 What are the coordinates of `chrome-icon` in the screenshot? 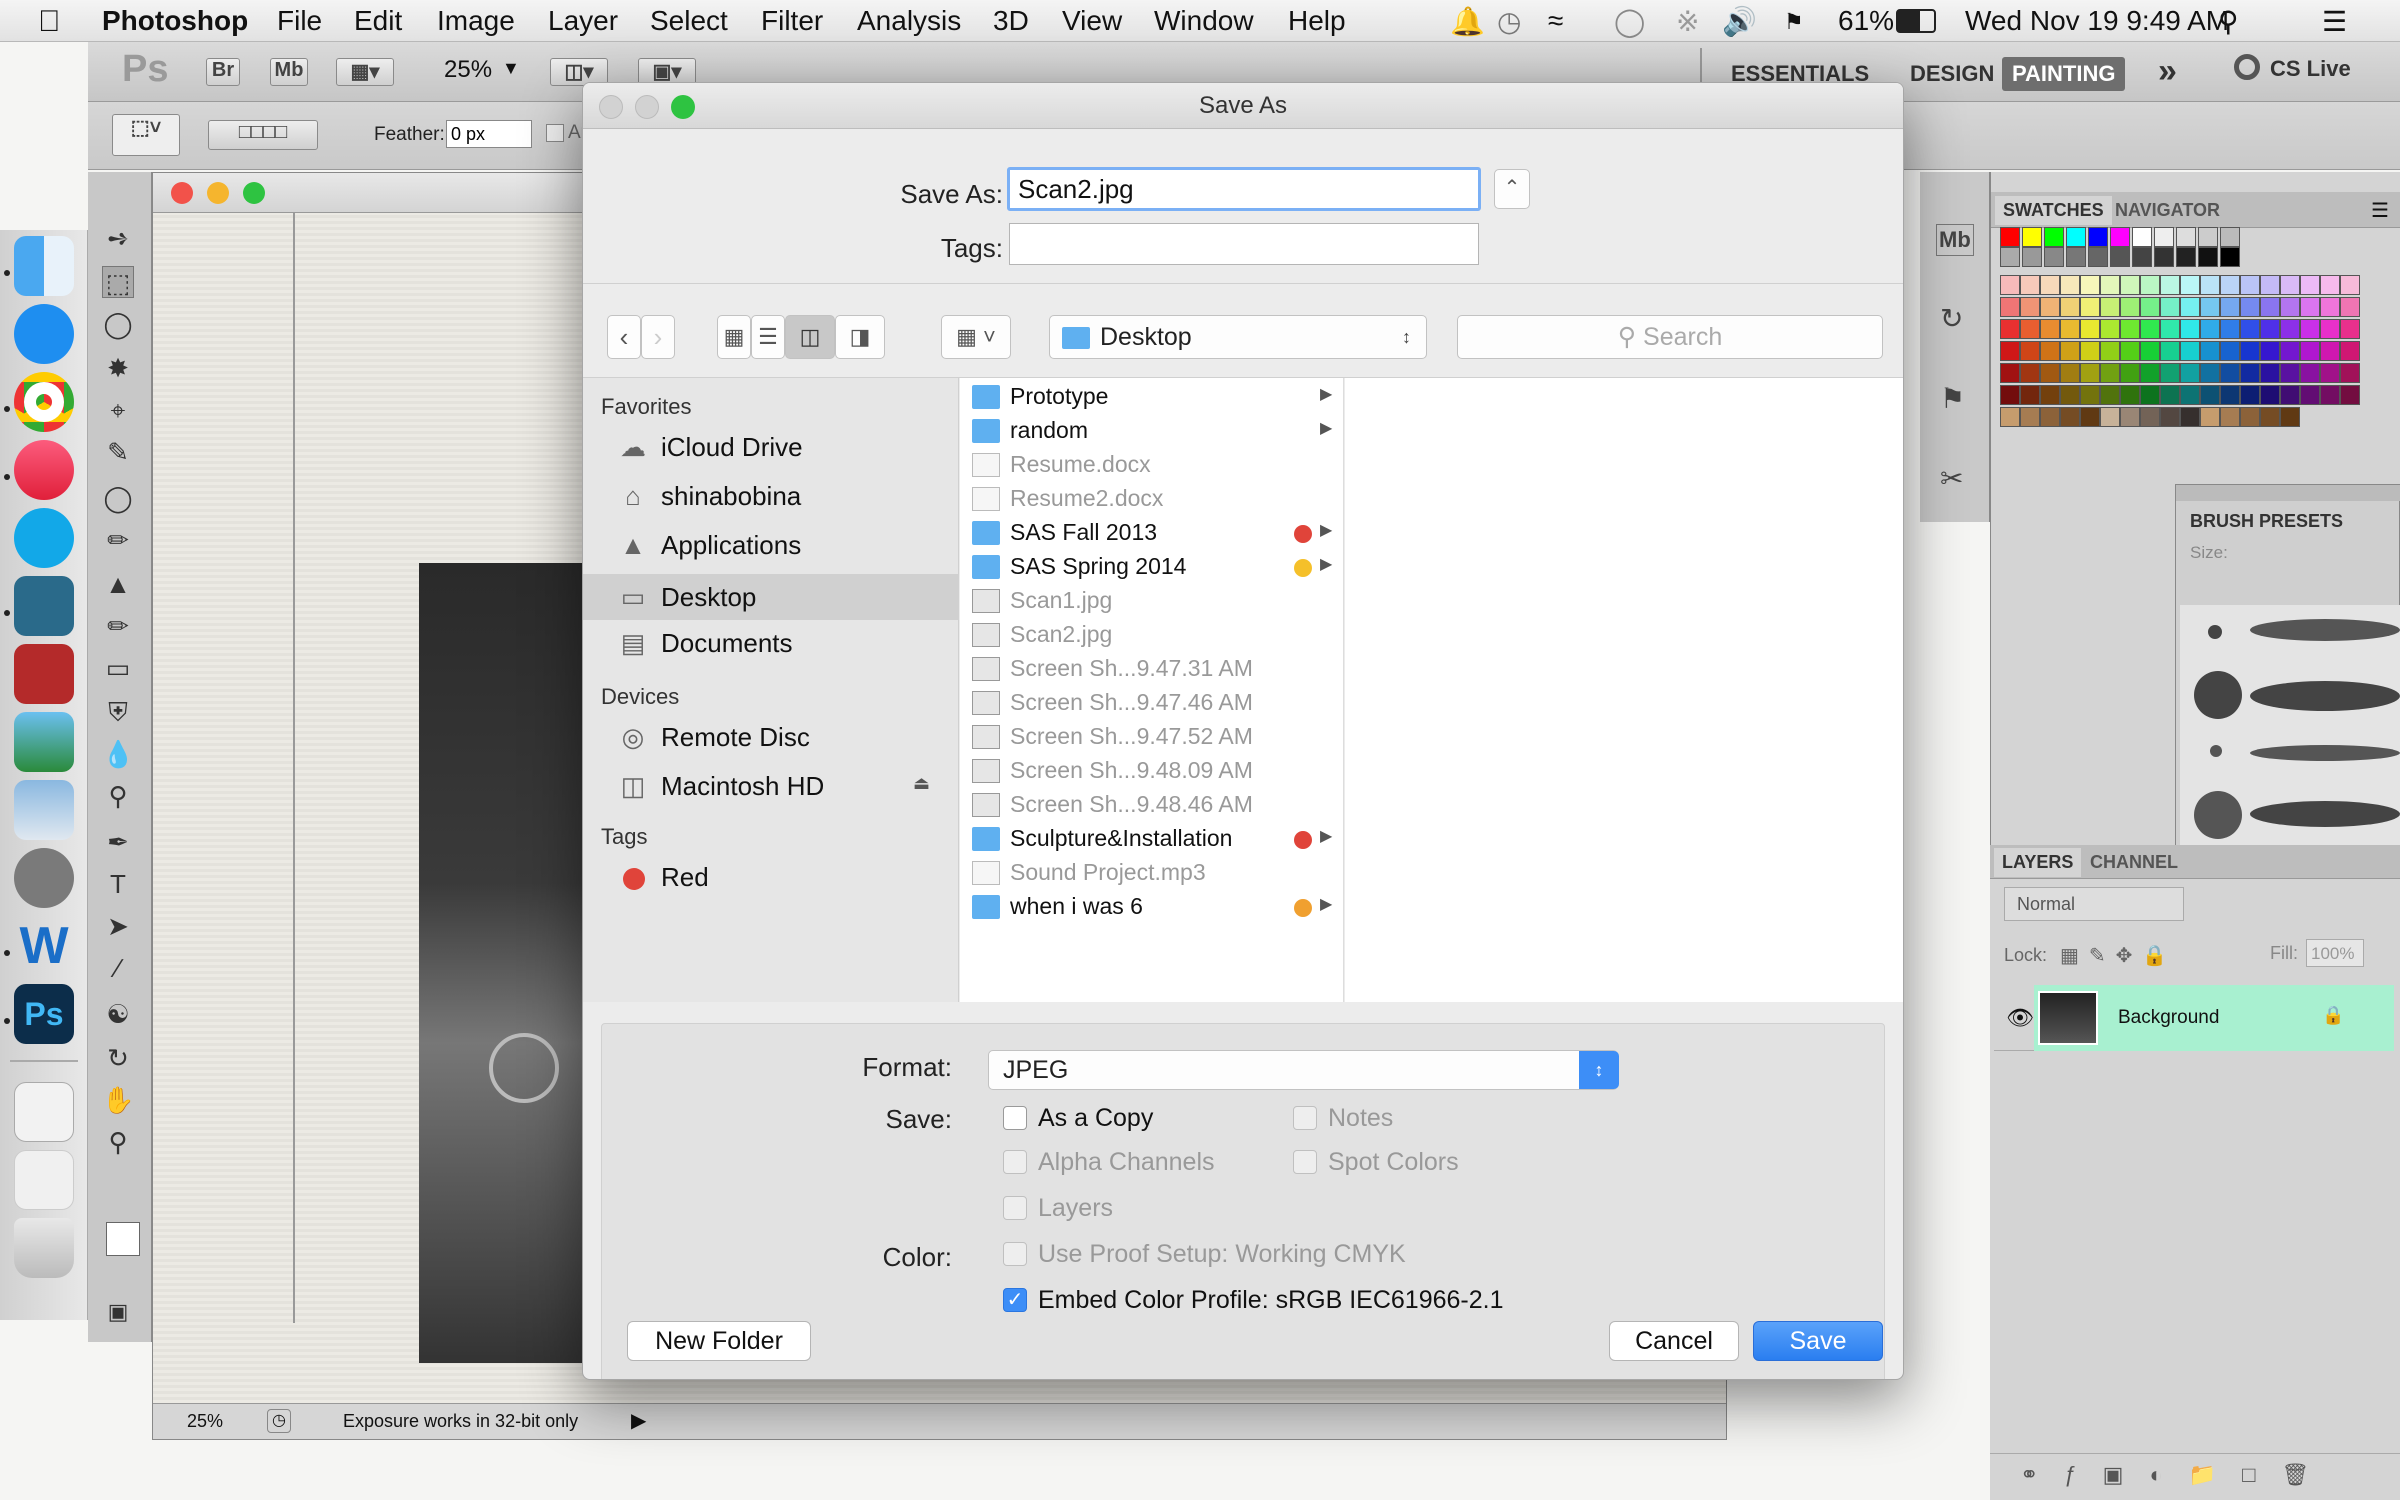 It's located at (44, 402).